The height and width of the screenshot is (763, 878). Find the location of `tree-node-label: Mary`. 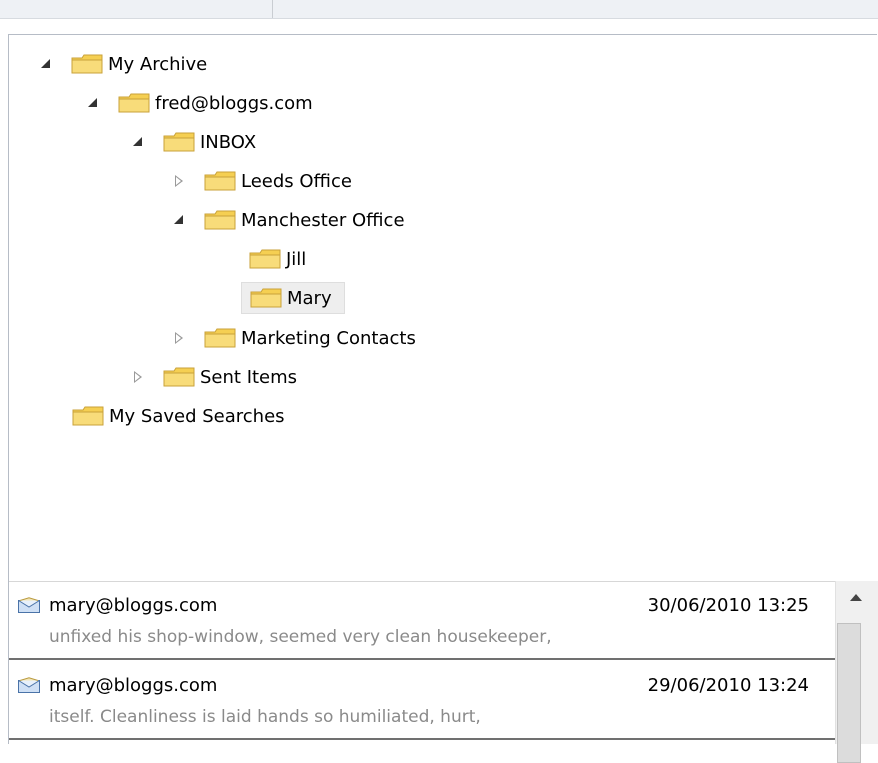

tree-node-label: Mary is located at coordinates (309, 298).